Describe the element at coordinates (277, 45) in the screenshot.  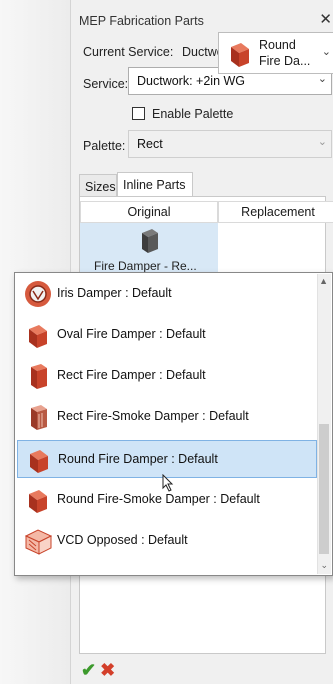
I see `replacement-label-line1: Round` at that location.